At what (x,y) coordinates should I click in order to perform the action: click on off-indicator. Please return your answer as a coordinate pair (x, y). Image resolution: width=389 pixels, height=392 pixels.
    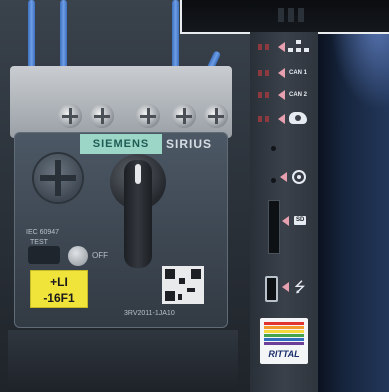
    Looking at the image, I should click on (78, 256).